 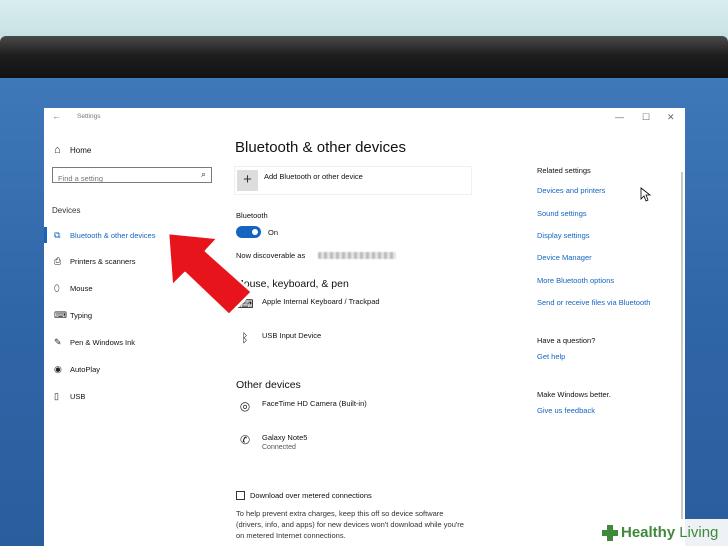 What do you see at coordinates (551, 356) in the screenshot?
I see `link-get-help: Get help` at bounding box center [551, 356].